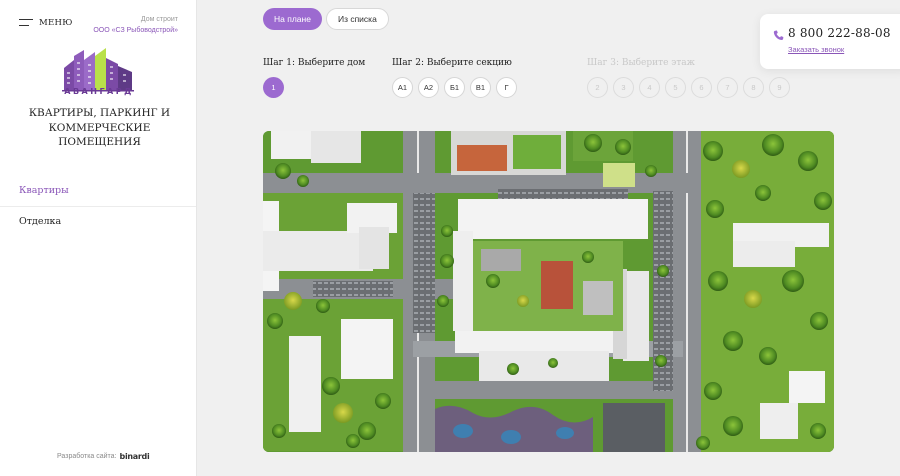 This screenshot has width=900, height=476. What do you see at coordinates (26, 23) in the screenshot?
I see `menu-icon` at bounding box center [26, 23].